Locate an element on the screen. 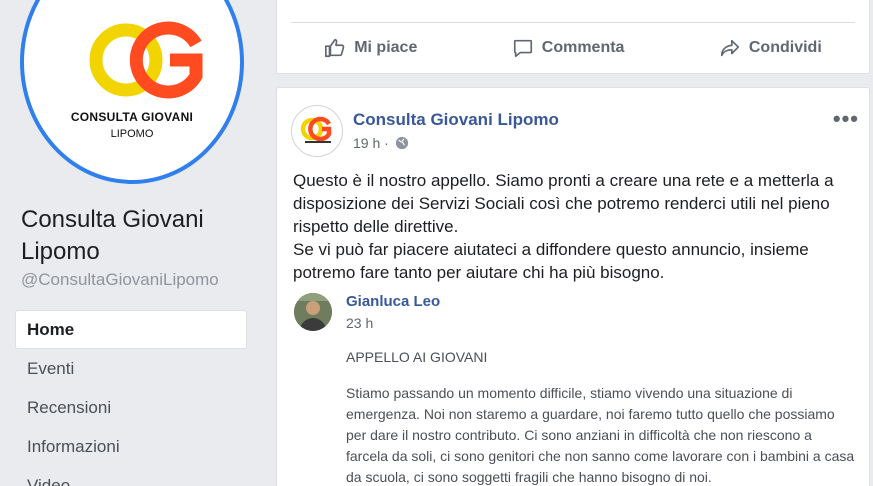 The image size is (873, 486). thumbs-up-icon is located at coordinates (335, 48).